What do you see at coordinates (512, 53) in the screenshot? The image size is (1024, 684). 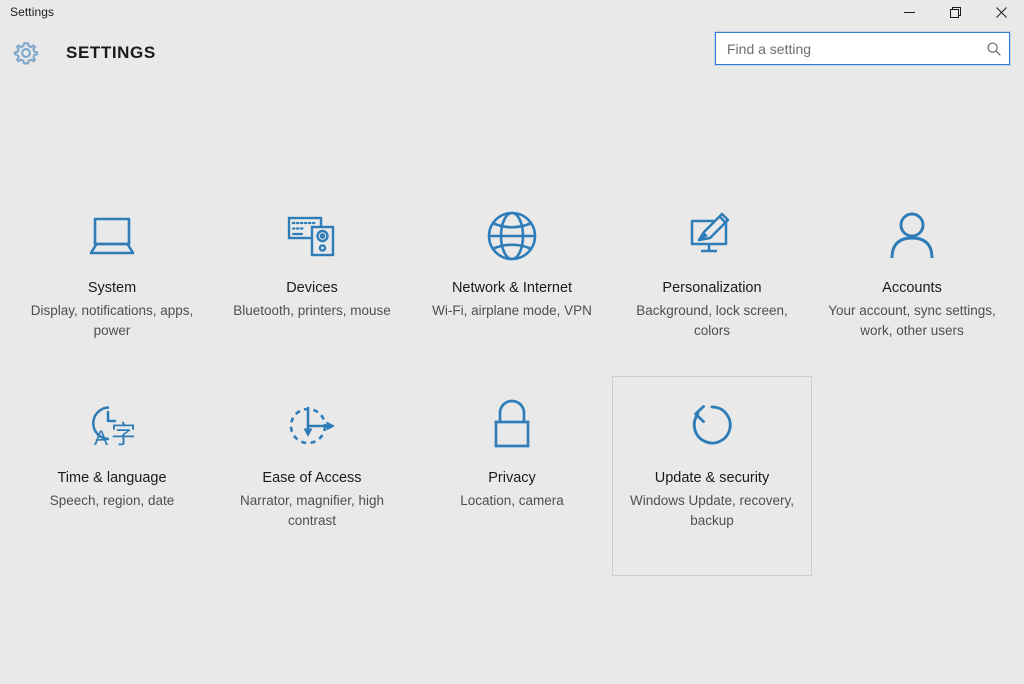 I see `app-header: SETTINGS` at bounding box center [512, 53].